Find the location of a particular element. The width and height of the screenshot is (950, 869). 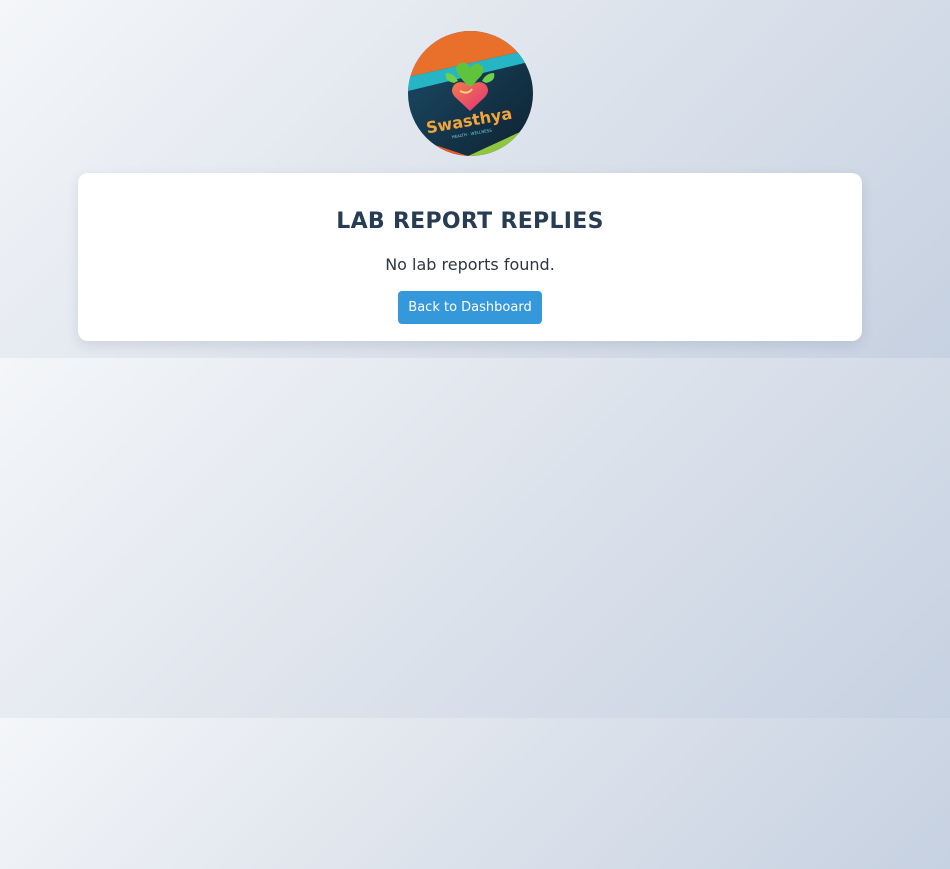

swasthya-logo: Swasthya HEALTH · WELLNESS is located at coordinates (470, 93).